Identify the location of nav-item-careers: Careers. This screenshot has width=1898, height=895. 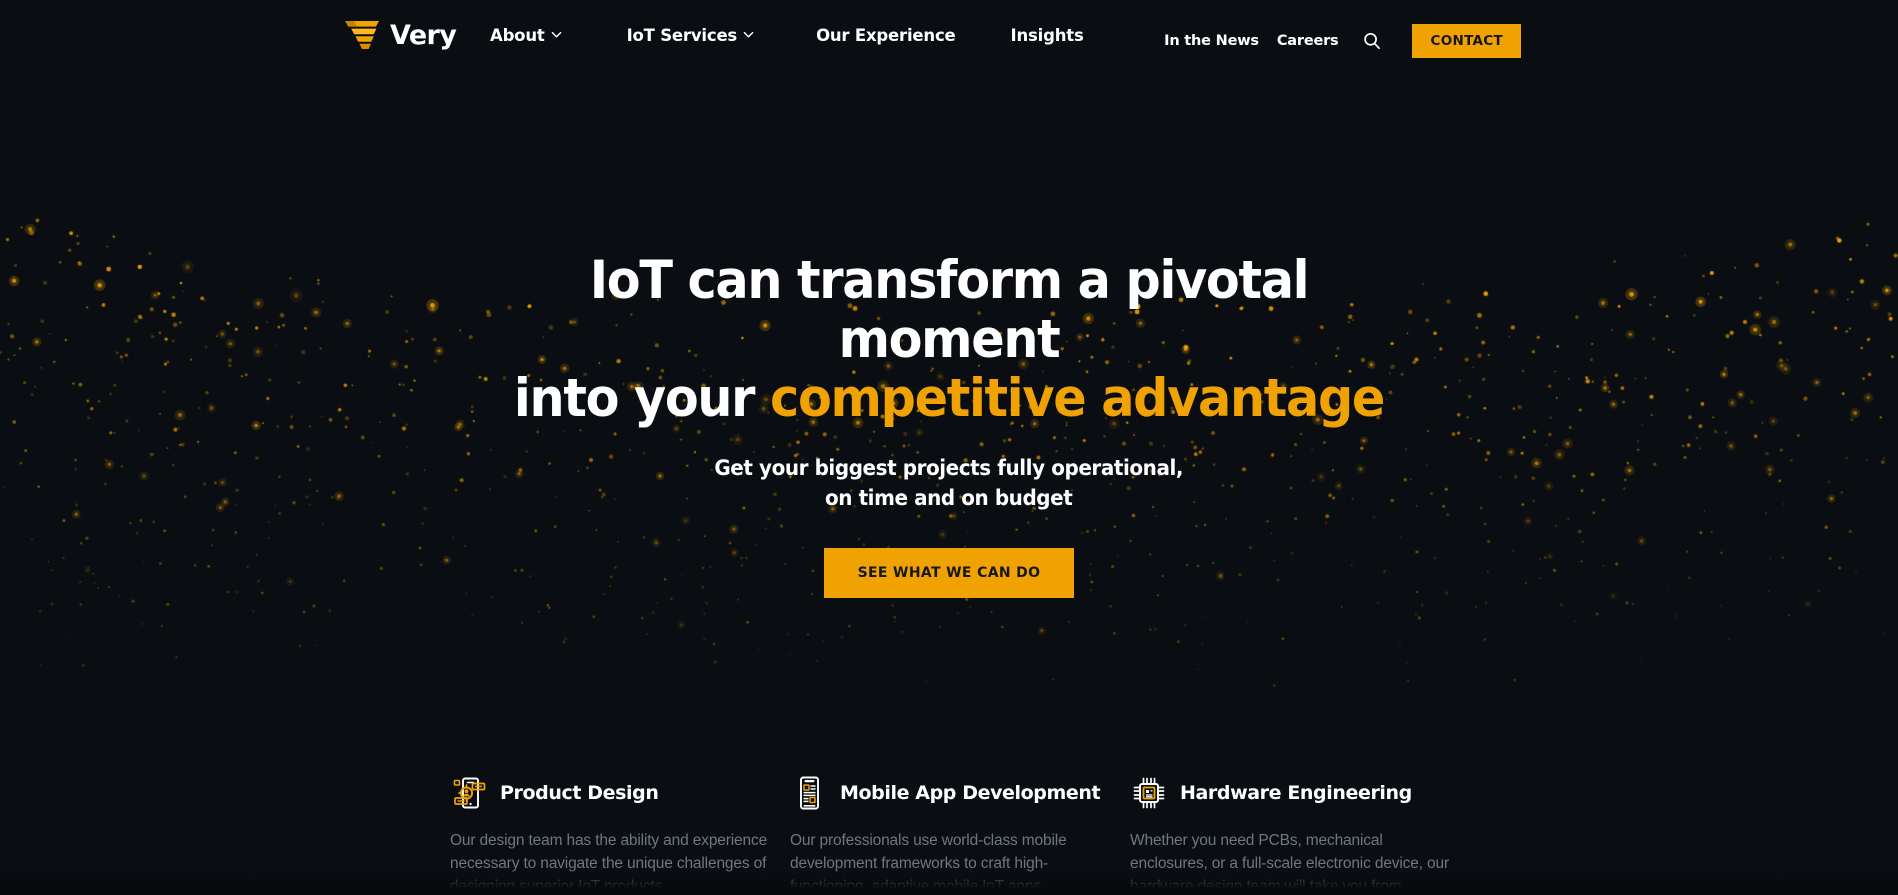
(1308, 41).